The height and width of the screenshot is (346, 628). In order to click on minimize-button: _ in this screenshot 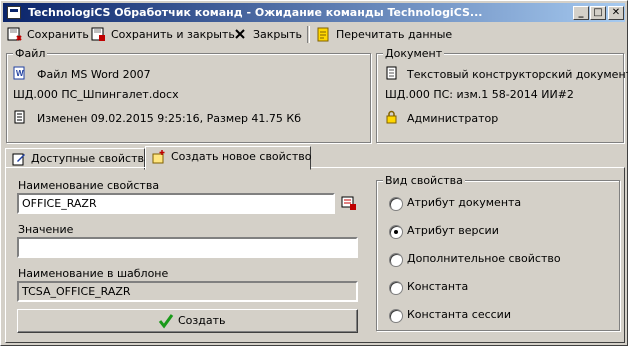, I will do `click(581, 13)`.